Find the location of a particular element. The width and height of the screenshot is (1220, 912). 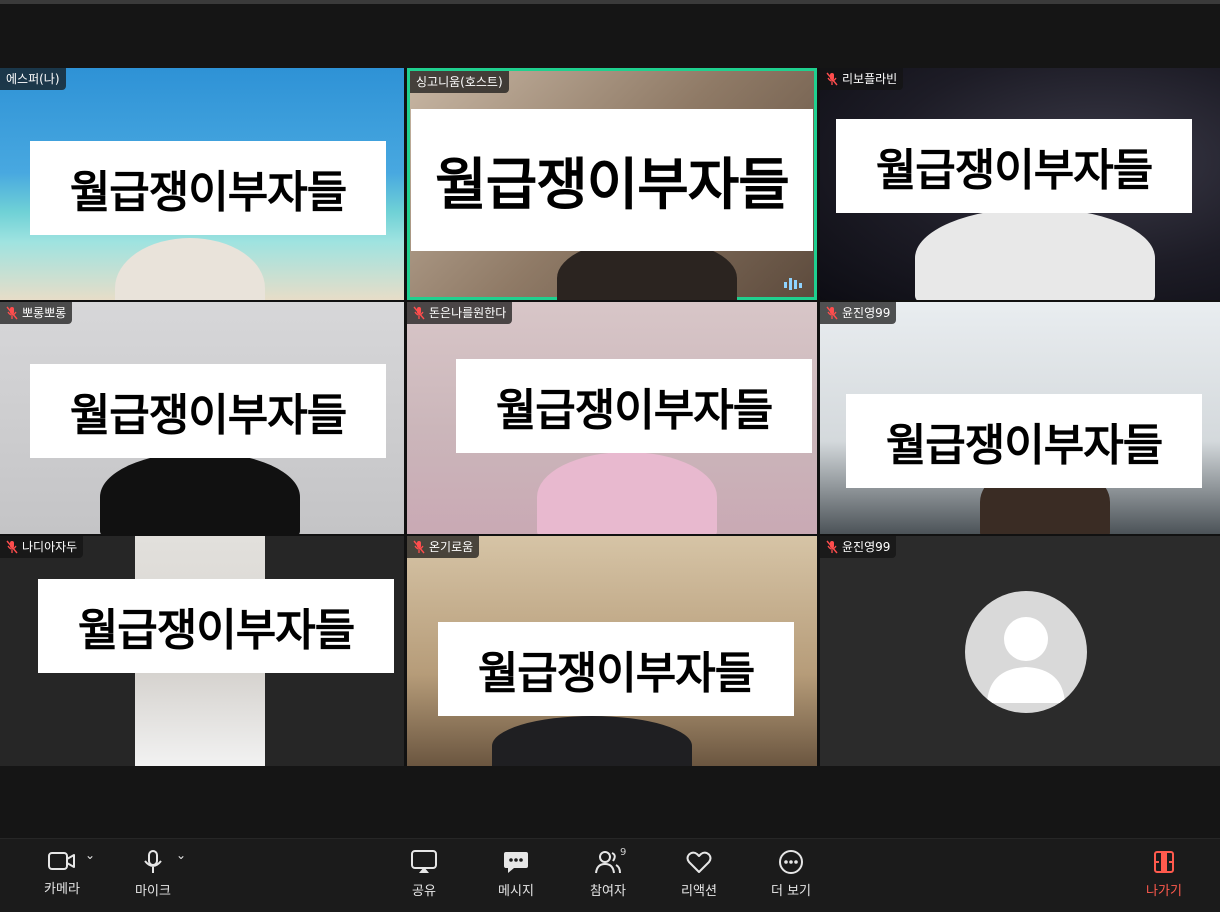

leave-label: 나가기 is located at coordinates (1164, 891).